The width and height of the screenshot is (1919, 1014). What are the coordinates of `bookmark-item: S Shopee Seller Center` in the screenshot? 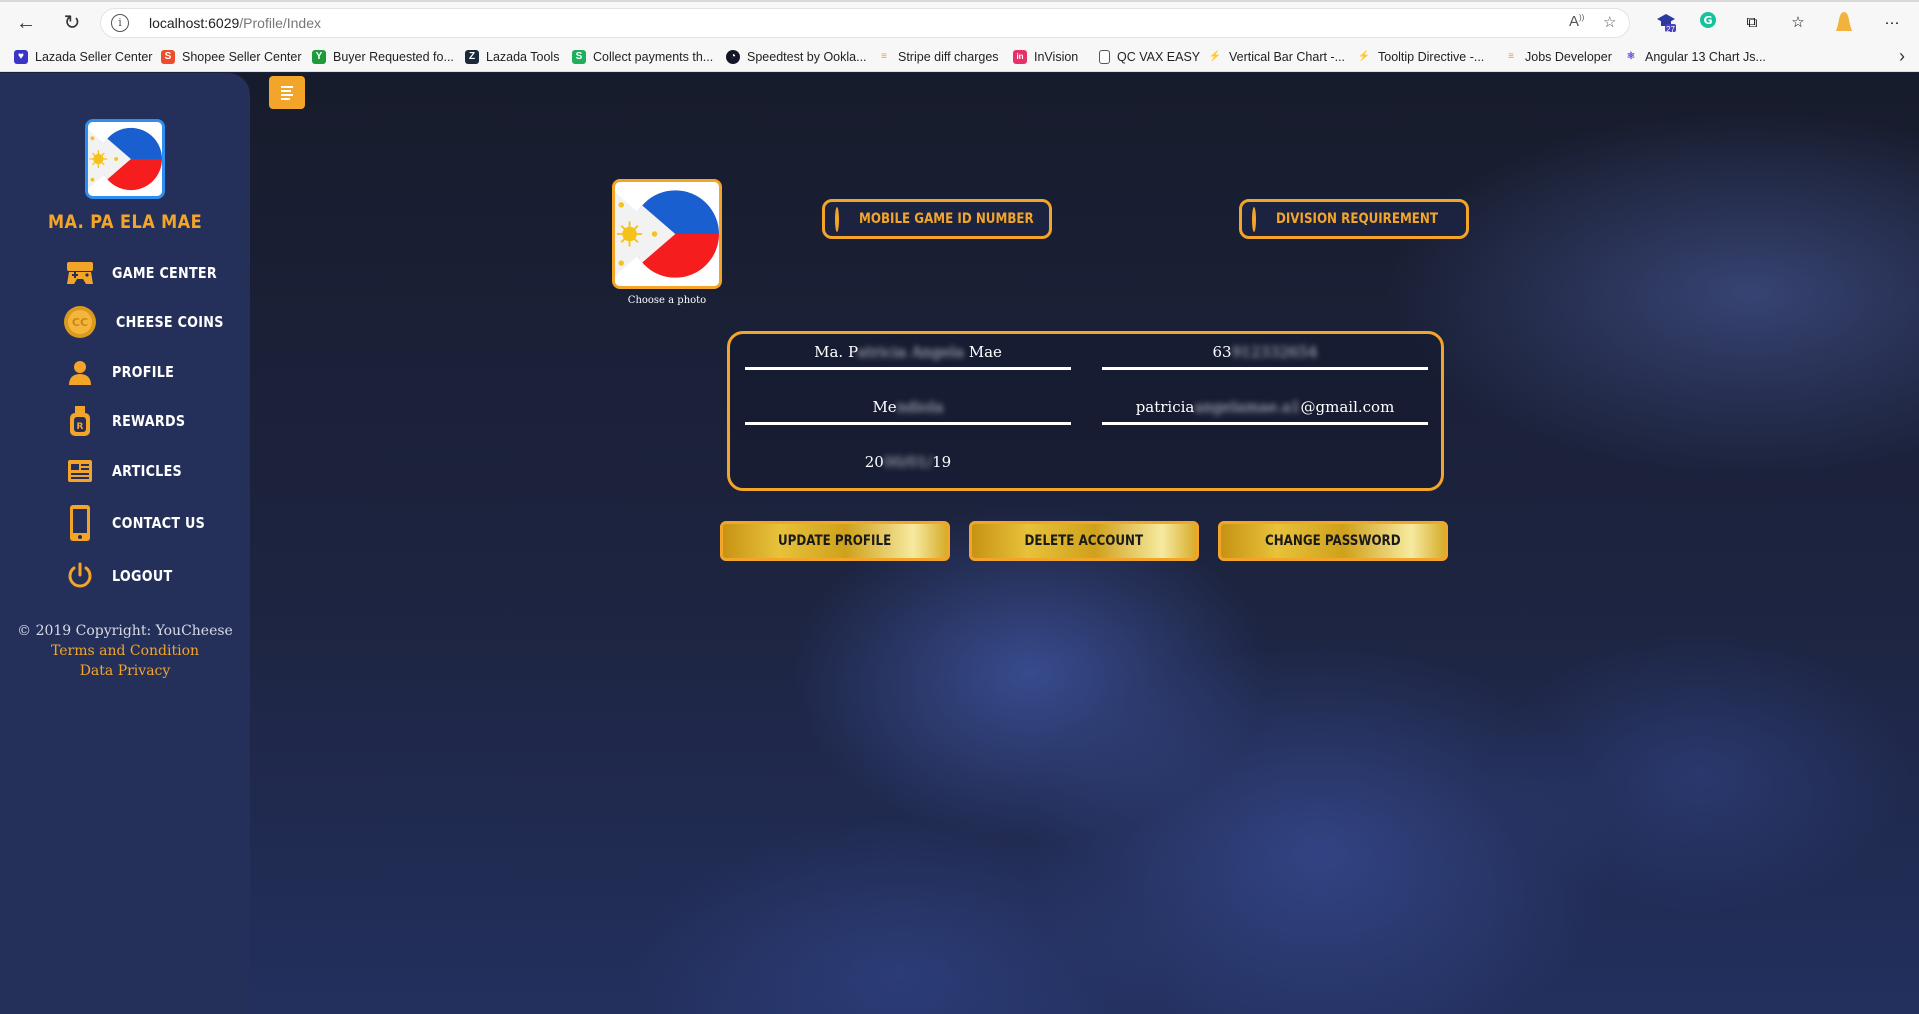 It's located at (231, 57).